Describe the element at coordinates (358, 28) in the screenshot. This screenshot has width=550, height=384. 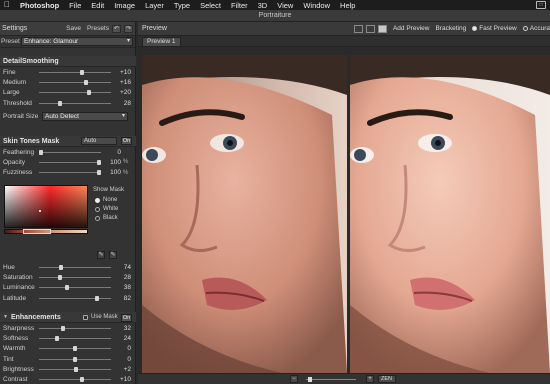
I see `single-view-icon` at that location.